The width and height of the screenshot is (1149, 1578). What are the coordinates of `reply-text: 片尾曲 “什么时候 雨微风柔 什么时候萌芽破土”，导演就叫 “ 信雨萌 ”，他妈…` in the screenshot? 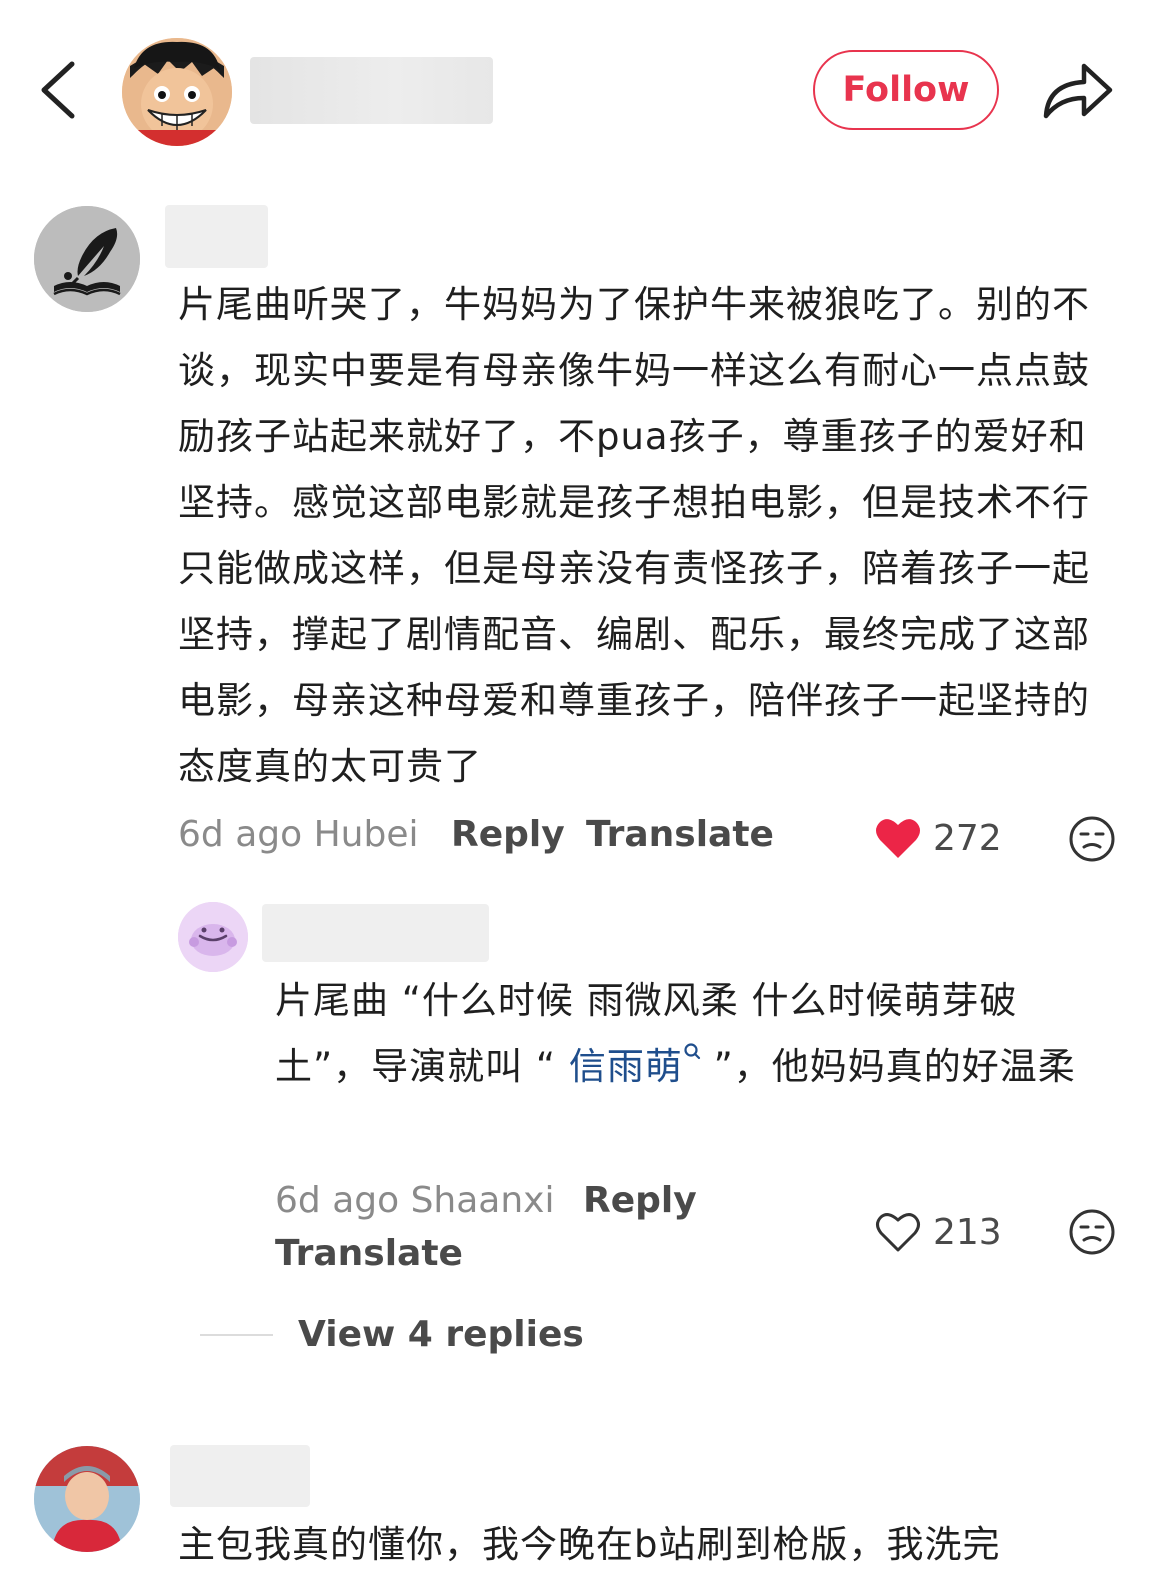 It's located at (690, 1034).